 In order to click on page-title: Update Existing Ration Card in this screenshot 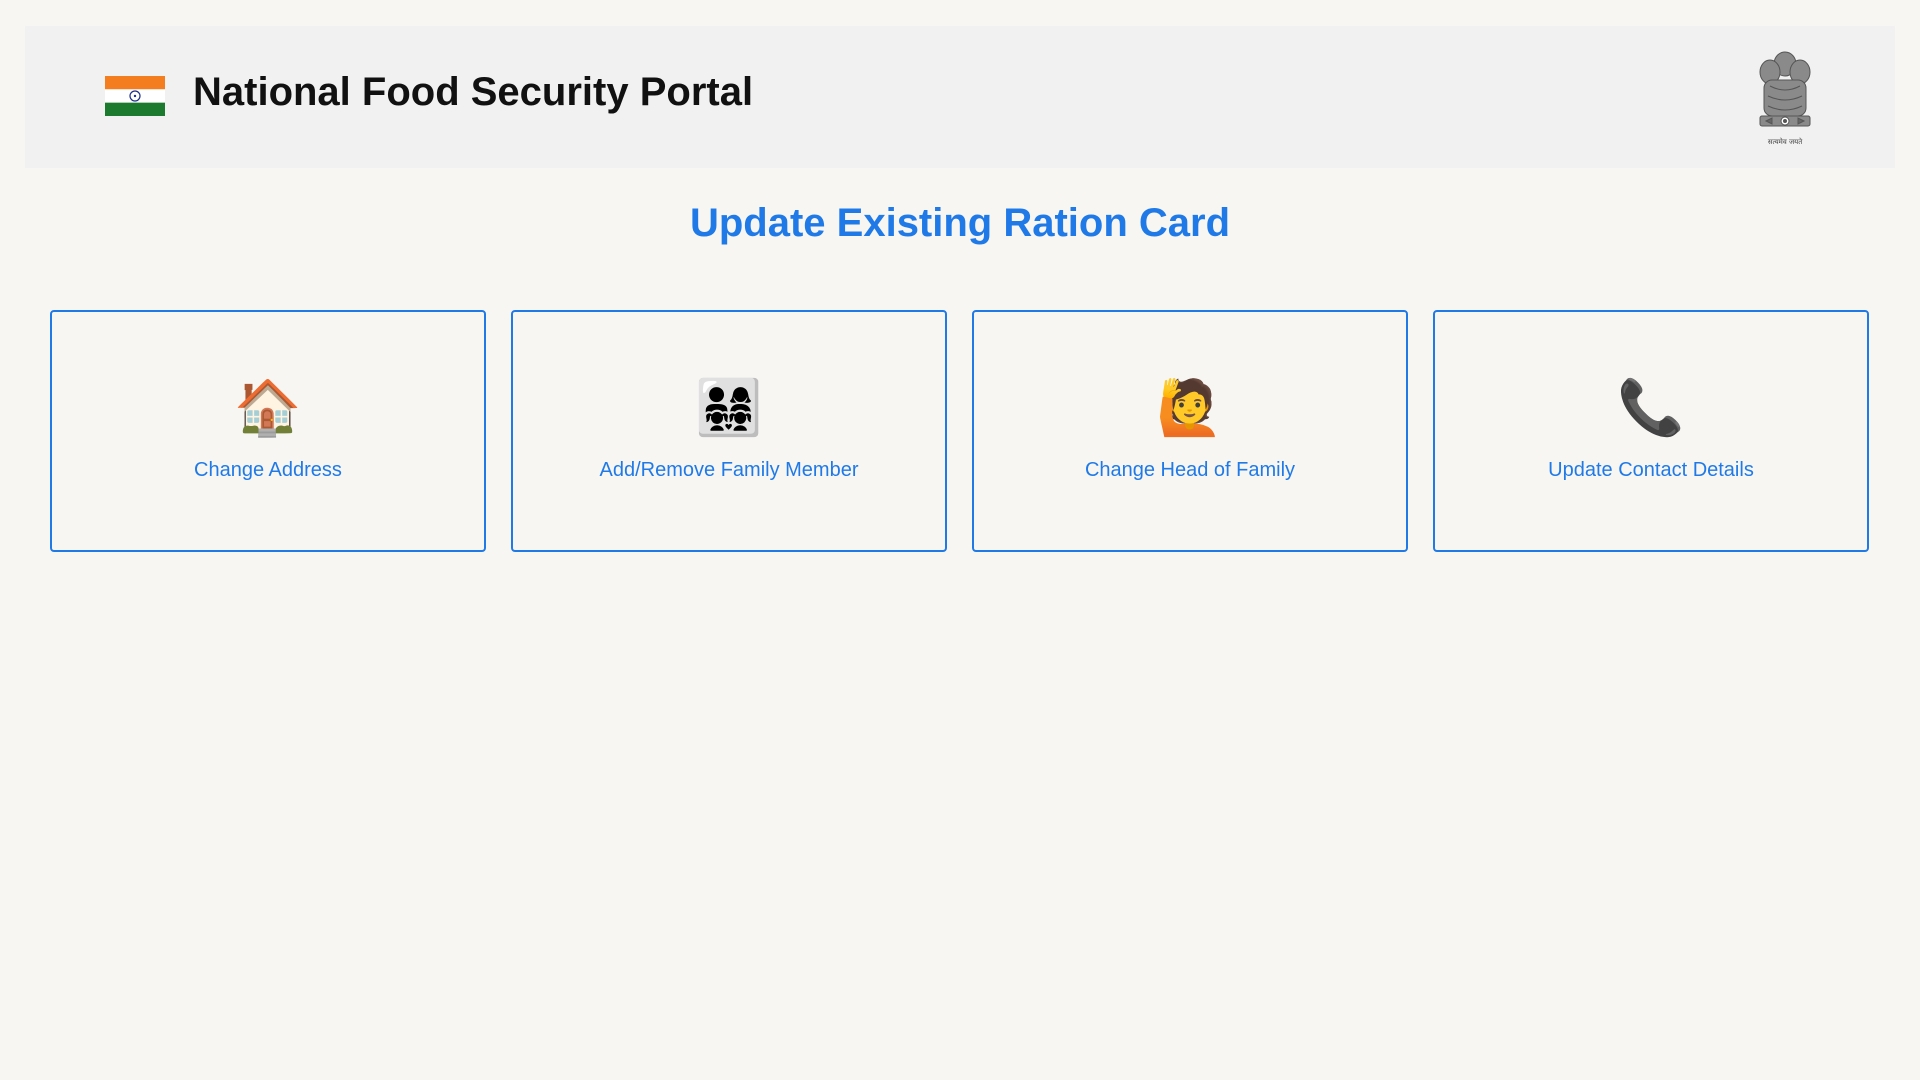, I will do `click(960, 223)`.